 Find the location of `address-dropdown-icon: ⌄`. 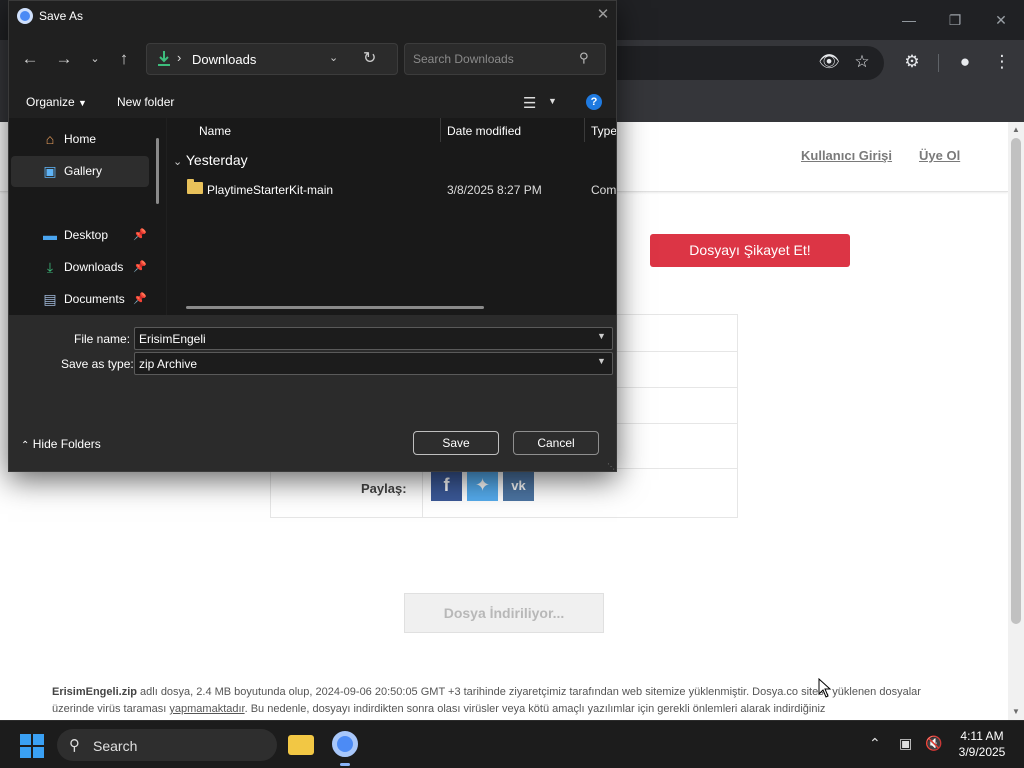

address-dropdown-icon: ⌄ is located at coordinates (333, 57).